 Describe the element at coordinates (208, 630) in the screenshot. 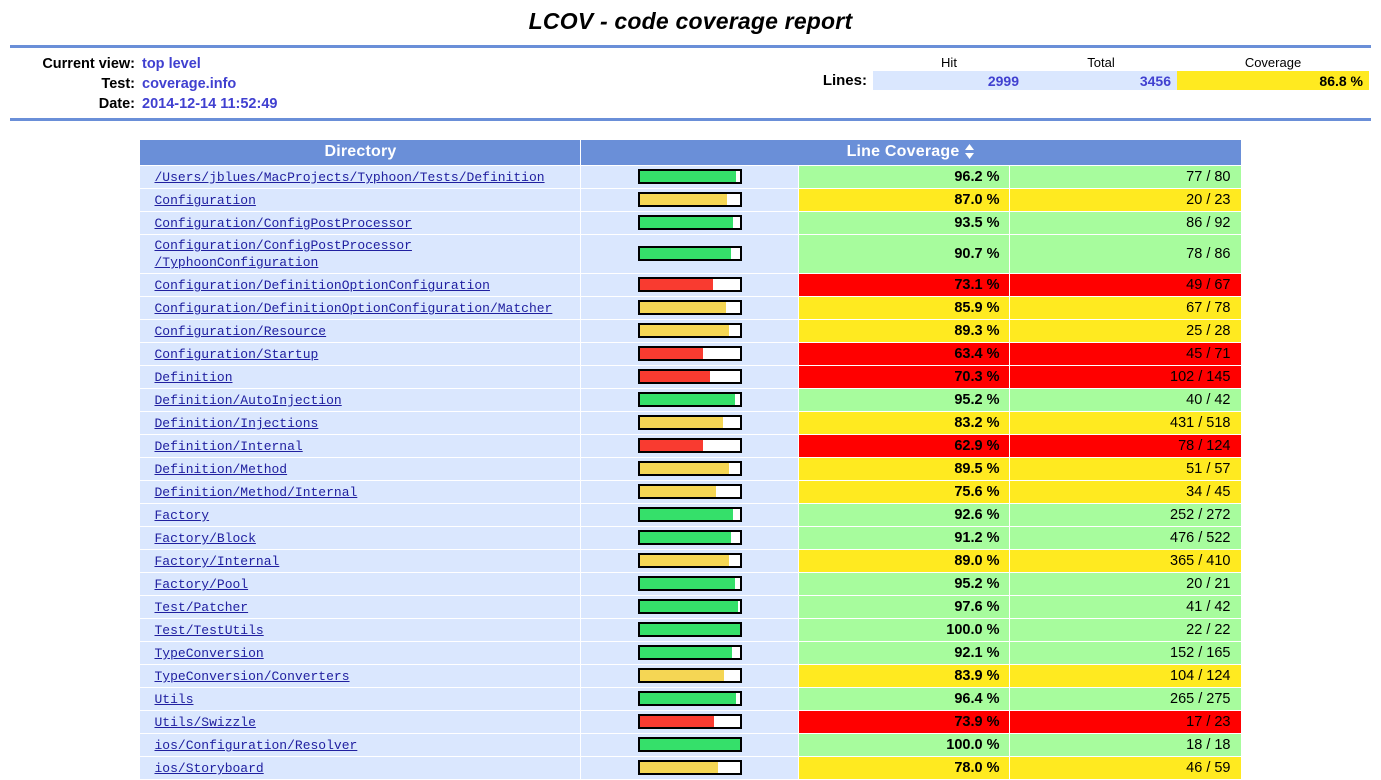

I see `directory-link: Test/TestUtils` at that location.